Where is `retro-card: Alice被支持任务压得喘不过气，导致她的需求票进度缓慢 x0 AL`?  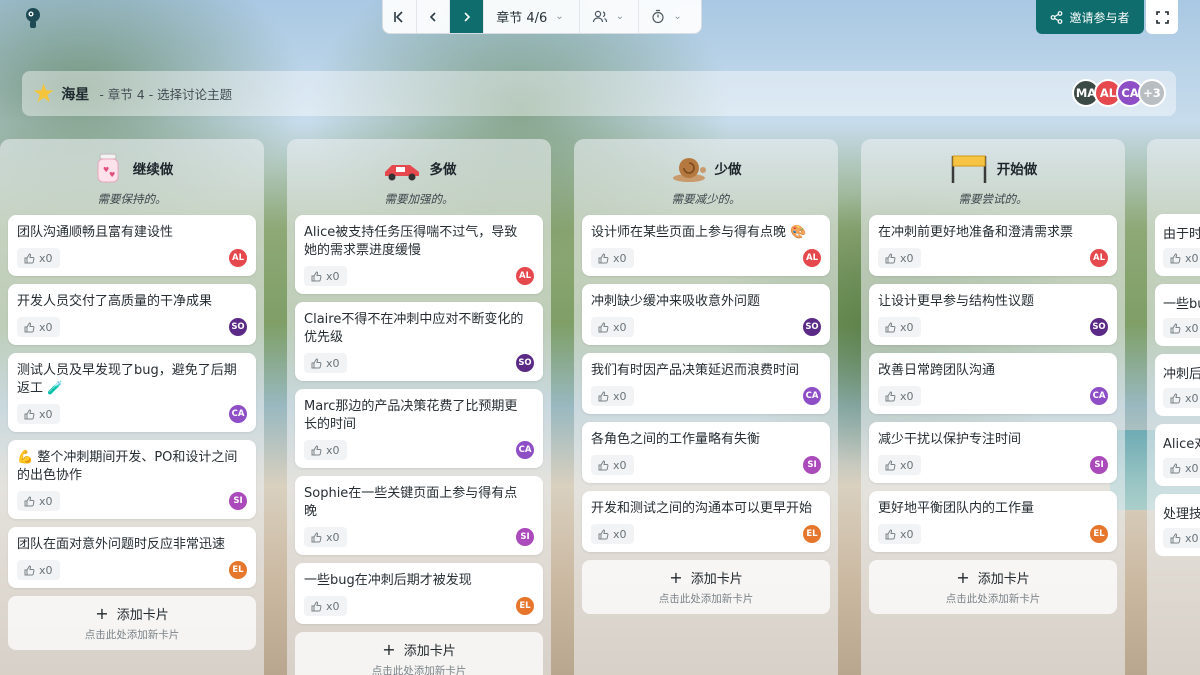 retro-card: Alice被支持任务压得喘不过气，导致她的需求票进度缓慢 x0 AL is located at coordinates (419, 254).